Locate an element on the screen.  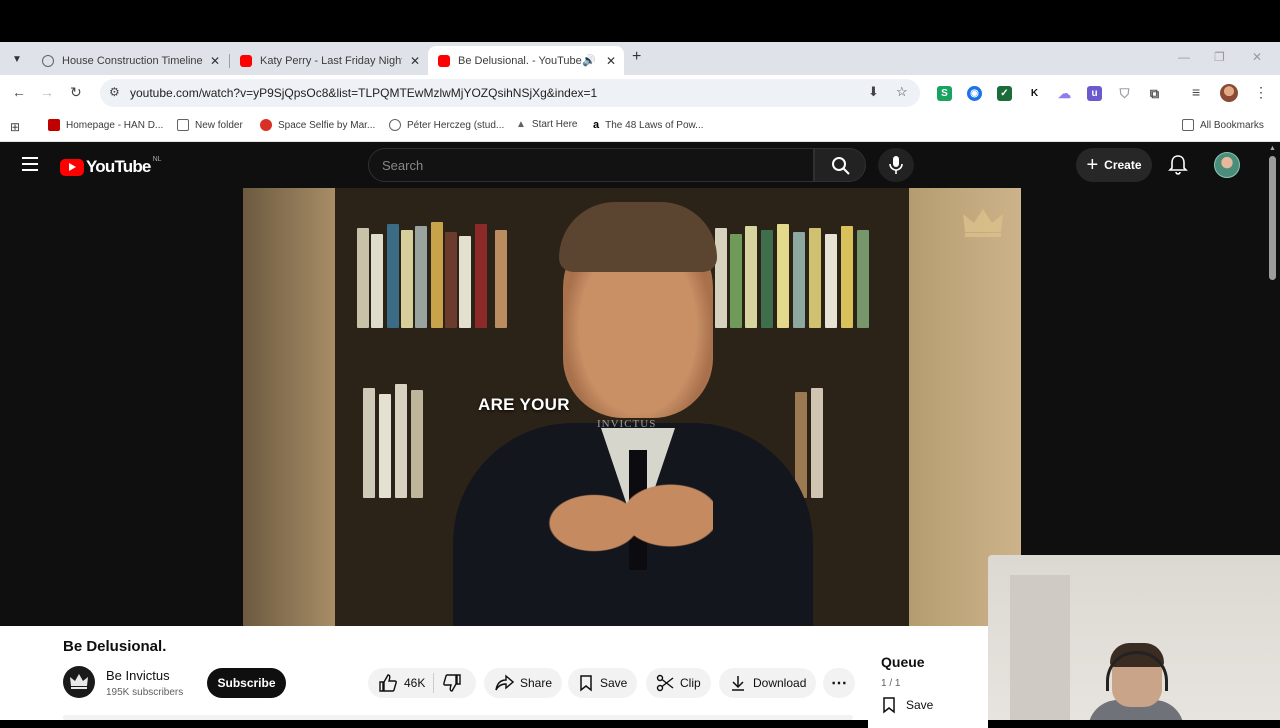
extensions-puzzle-icon: ⧉ is located at coordinates (1154, 93).